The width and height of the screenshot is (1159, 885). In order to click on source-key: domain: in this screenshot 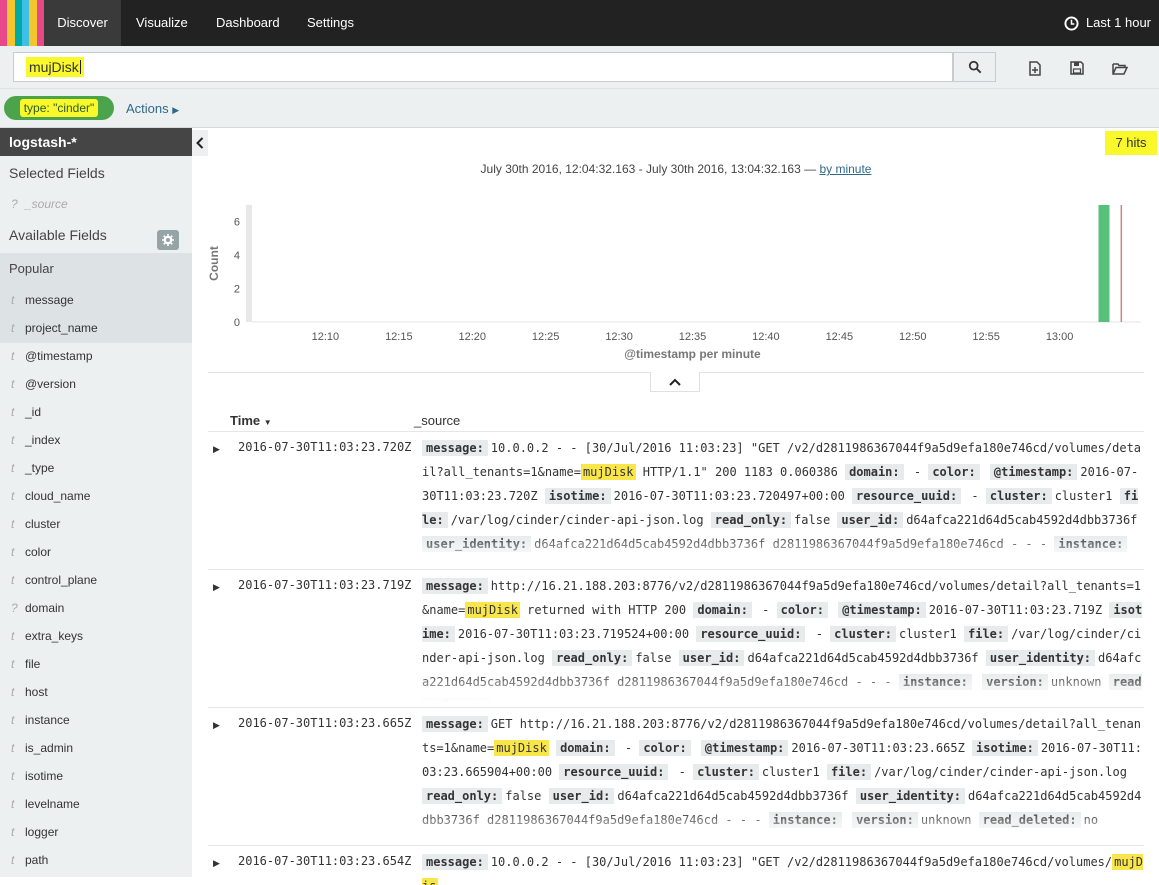, I will do `click(585, 748)`.